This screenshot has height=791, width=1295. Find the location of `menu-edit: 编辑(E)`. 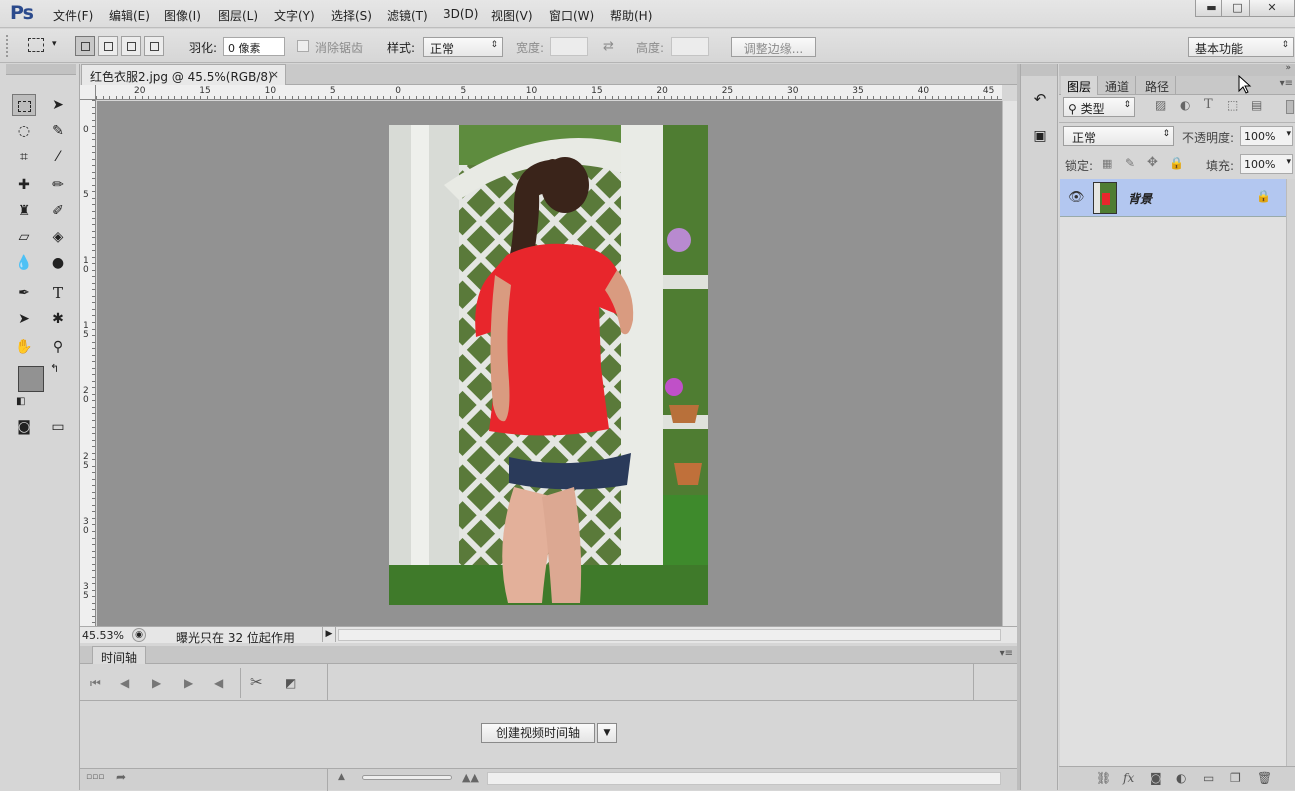

menu-edit: 编辑(E) is located at coordinates (129, 15).